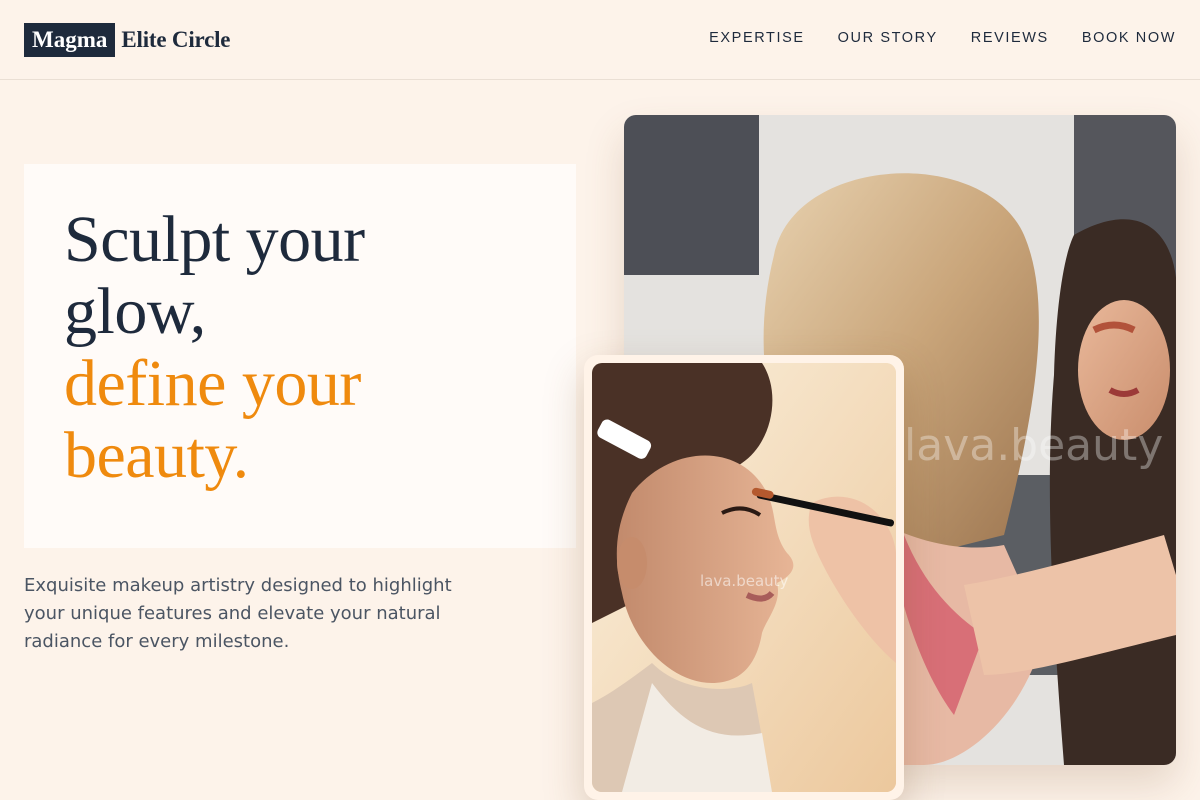 Image resolution: width=1200 pixels, height=800 pixels. What do you see at coordinates (942, 38) in the screenshot?
I see `main-nav: EXPERTISE OUR STORY REVIEWS BOOK NOW` at bounding box center [942, 38].